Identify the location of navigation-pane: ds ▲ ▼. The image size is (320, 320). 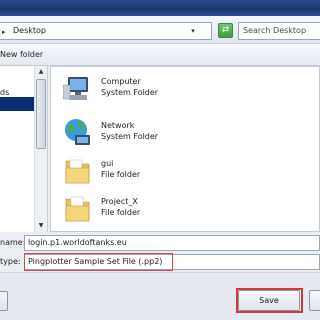
(24, 149).